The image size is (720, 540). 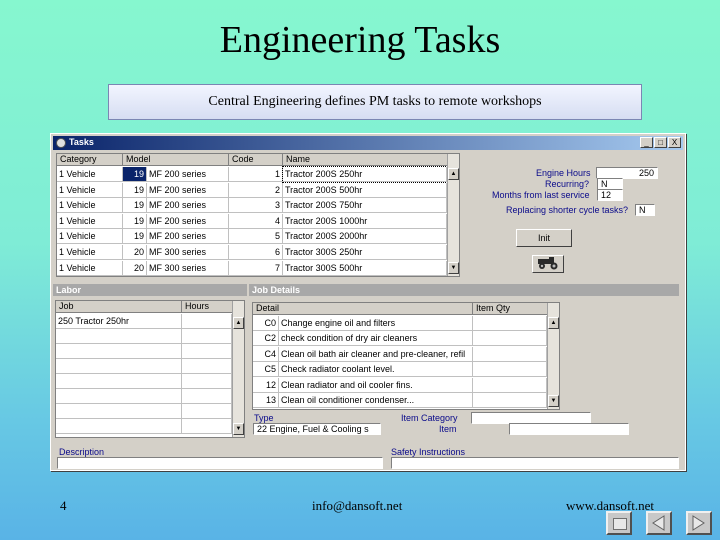 What do you see at coordinates (365, 221) in the screenshot?
I see `task-name-cell: Tractor 200S 1000hr` at bounding box center [365, 221].